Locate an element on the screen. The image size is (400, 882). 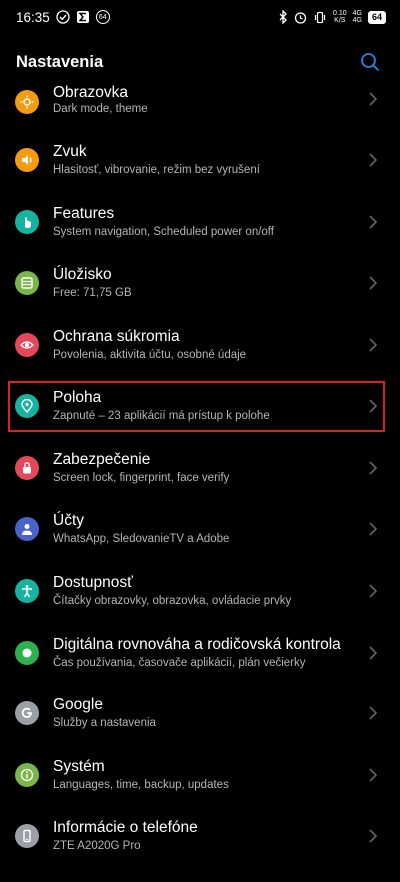
settings-item-ulozisko: Úložisko Free: 71,75 GB is located at coordinates (200, 295).